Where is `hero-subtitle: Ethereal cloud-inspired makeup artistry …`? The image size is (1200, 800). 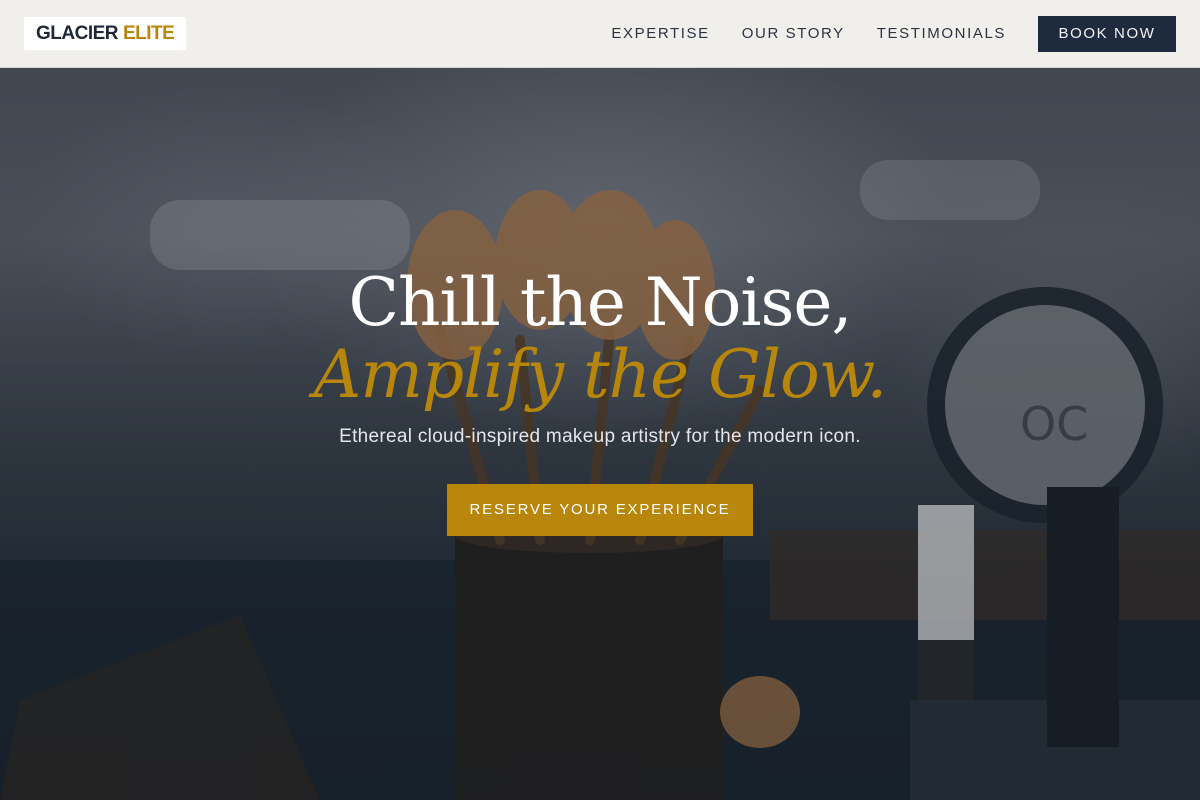
hero-subtitle: Ethereal cloud-inspired makeup artistry … is located at coordinates (600, 436).